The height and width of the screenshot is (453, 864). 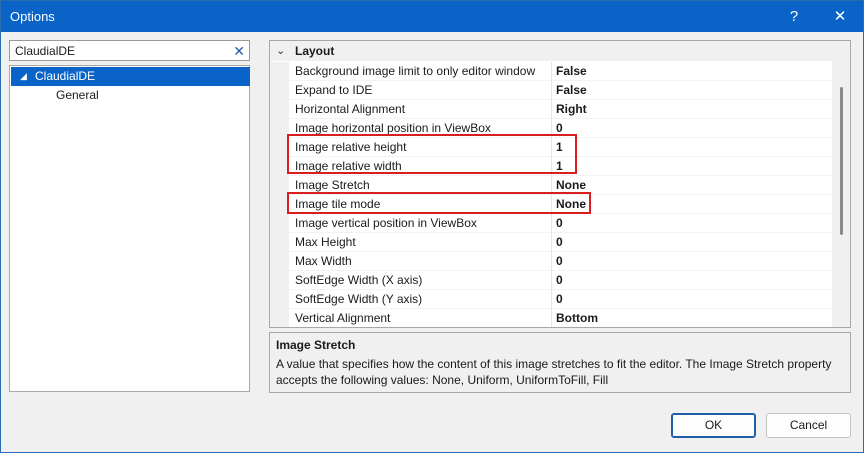 I want to click on property-row: Image vertical position in ViewBox 0, so click(x=551, y=223).